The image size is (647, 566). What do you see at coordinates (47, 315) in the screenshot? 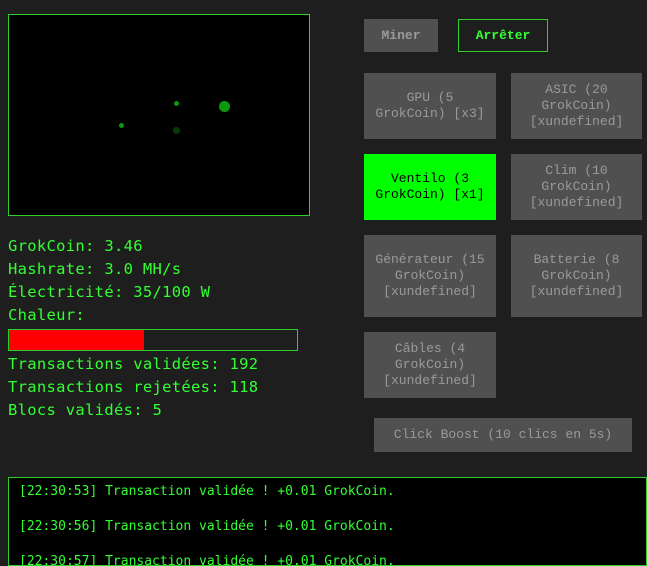
I see `heat-label: Chaleur:` at bounding box center [47, 315].